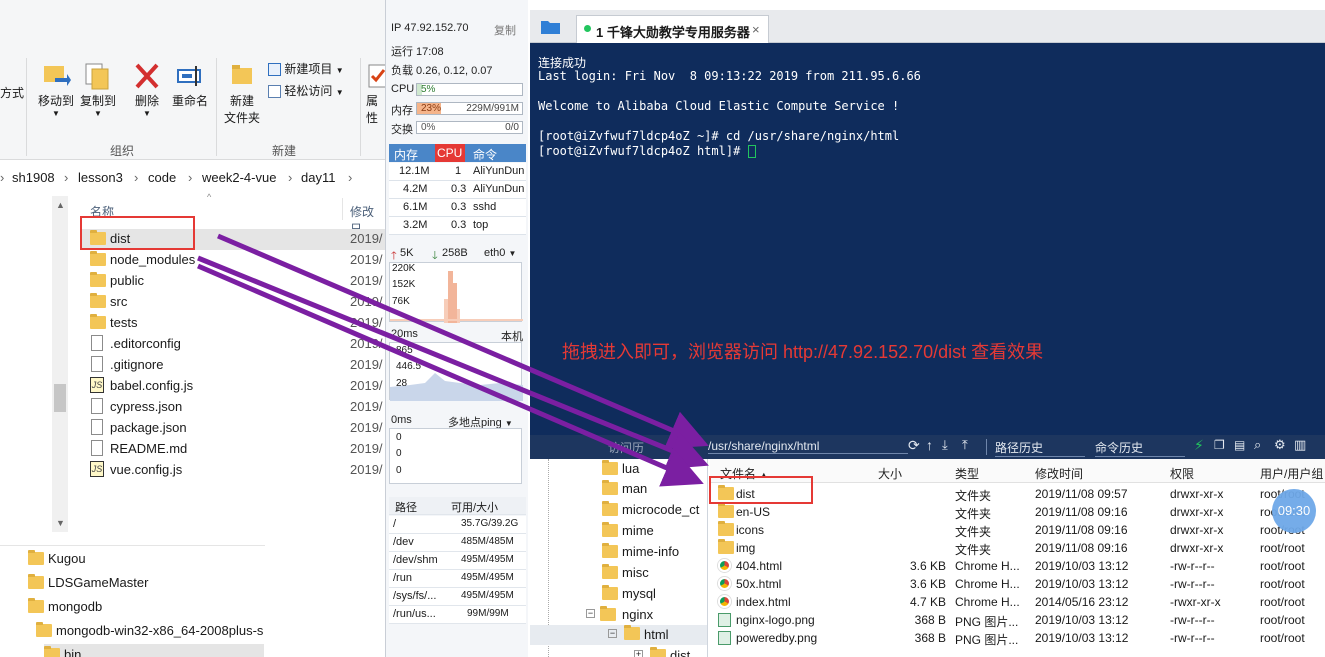  What do you see at coordinates (1081, 512) in the screenshot?
I see `remote-file-mtime: 2019/11/08 09:16` at bounding box center [1081, 512].